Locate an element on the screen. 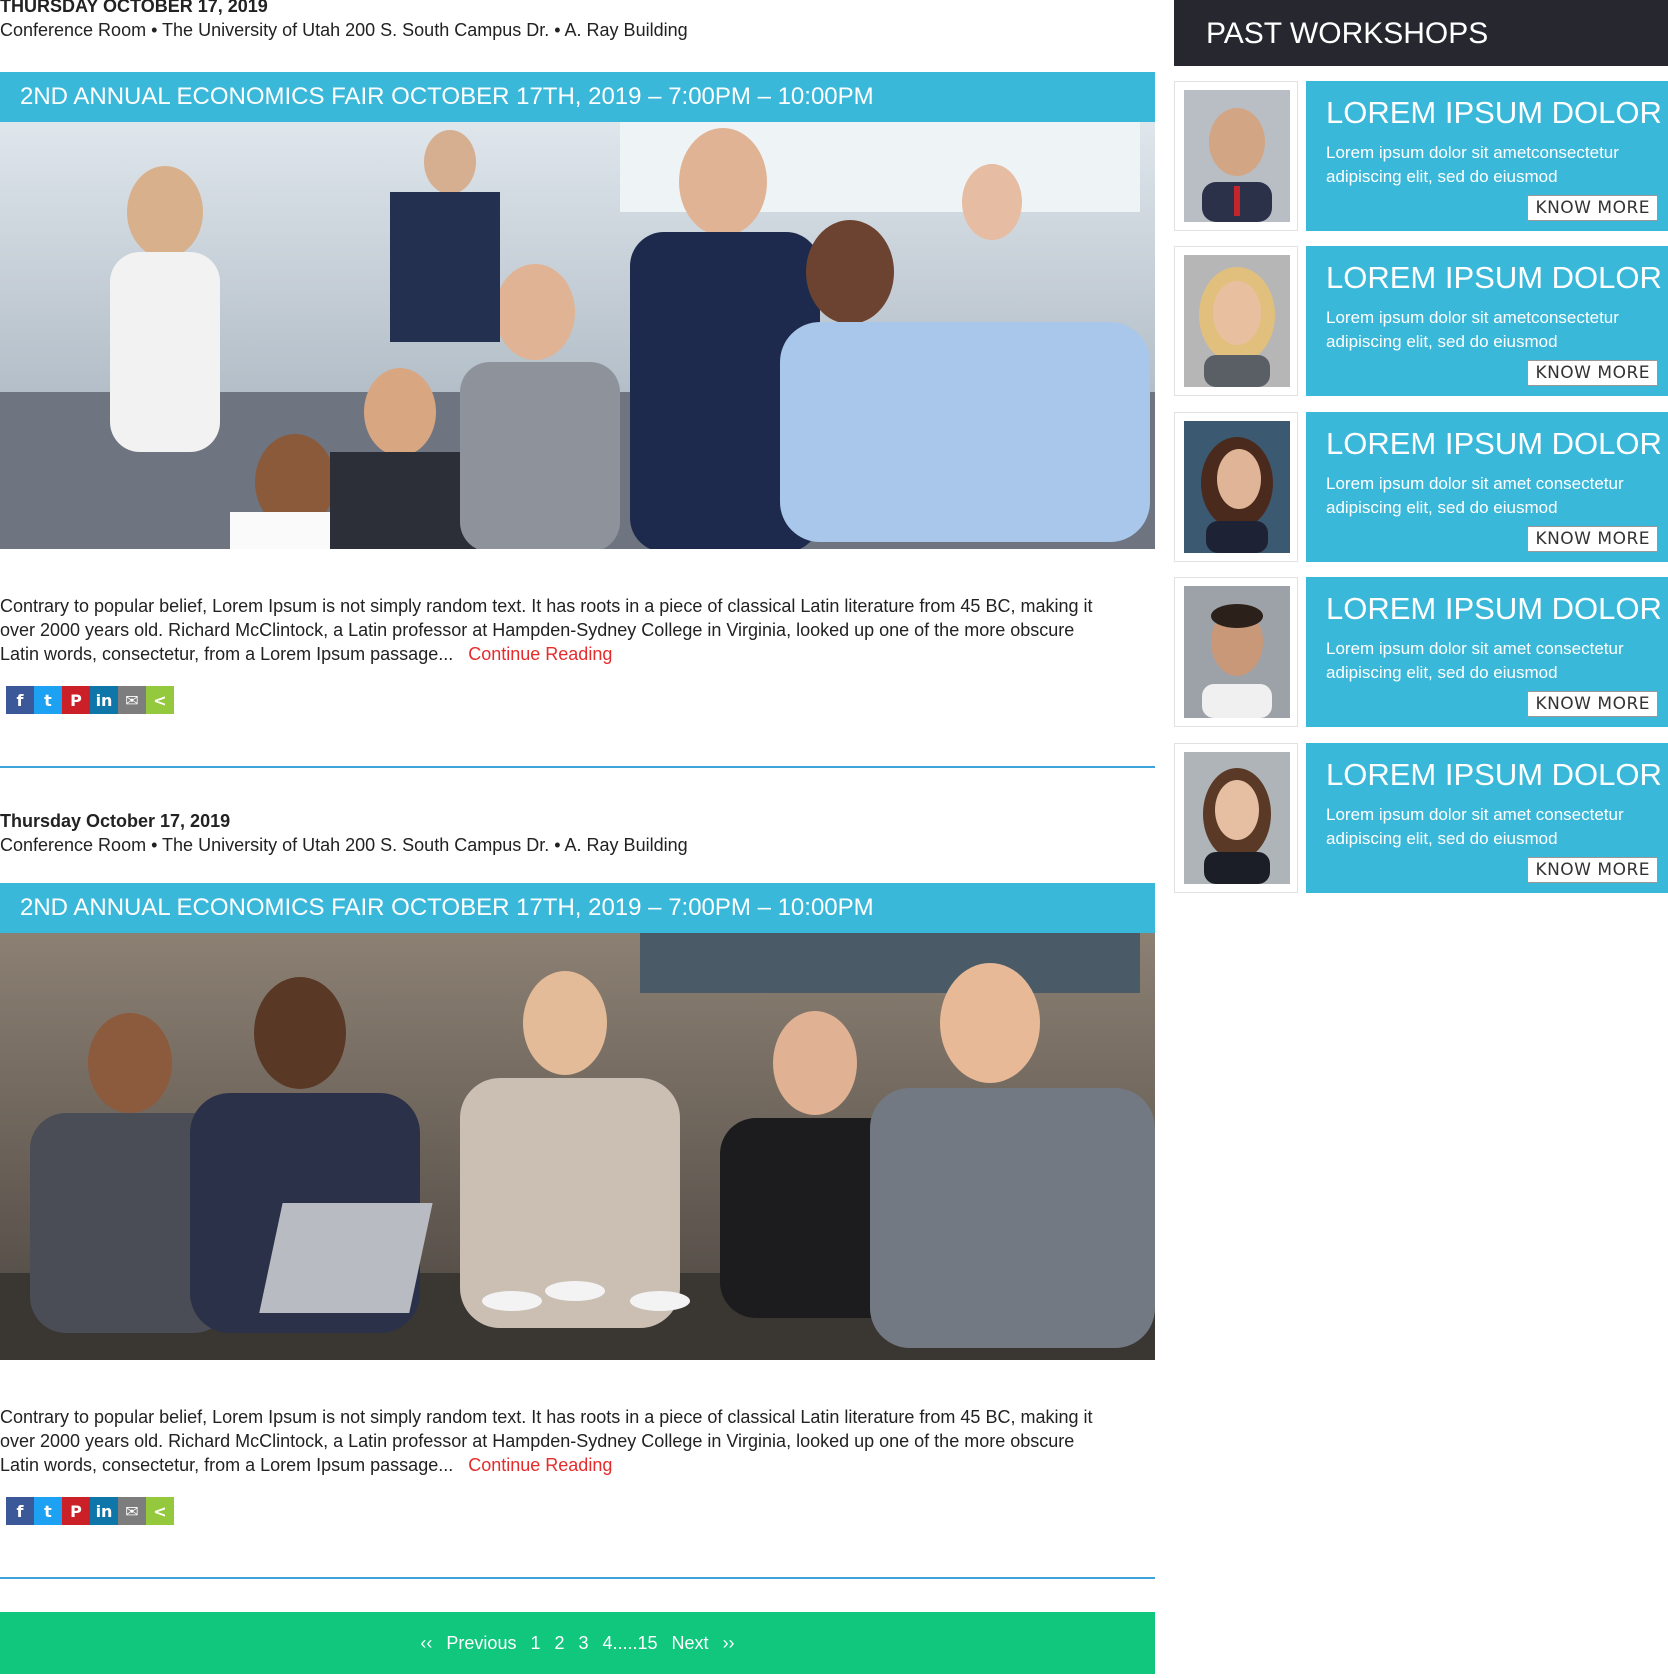 This screenshot has height=1678, width=1668. previous-link: Previous is located at coordinates (481, 1643).